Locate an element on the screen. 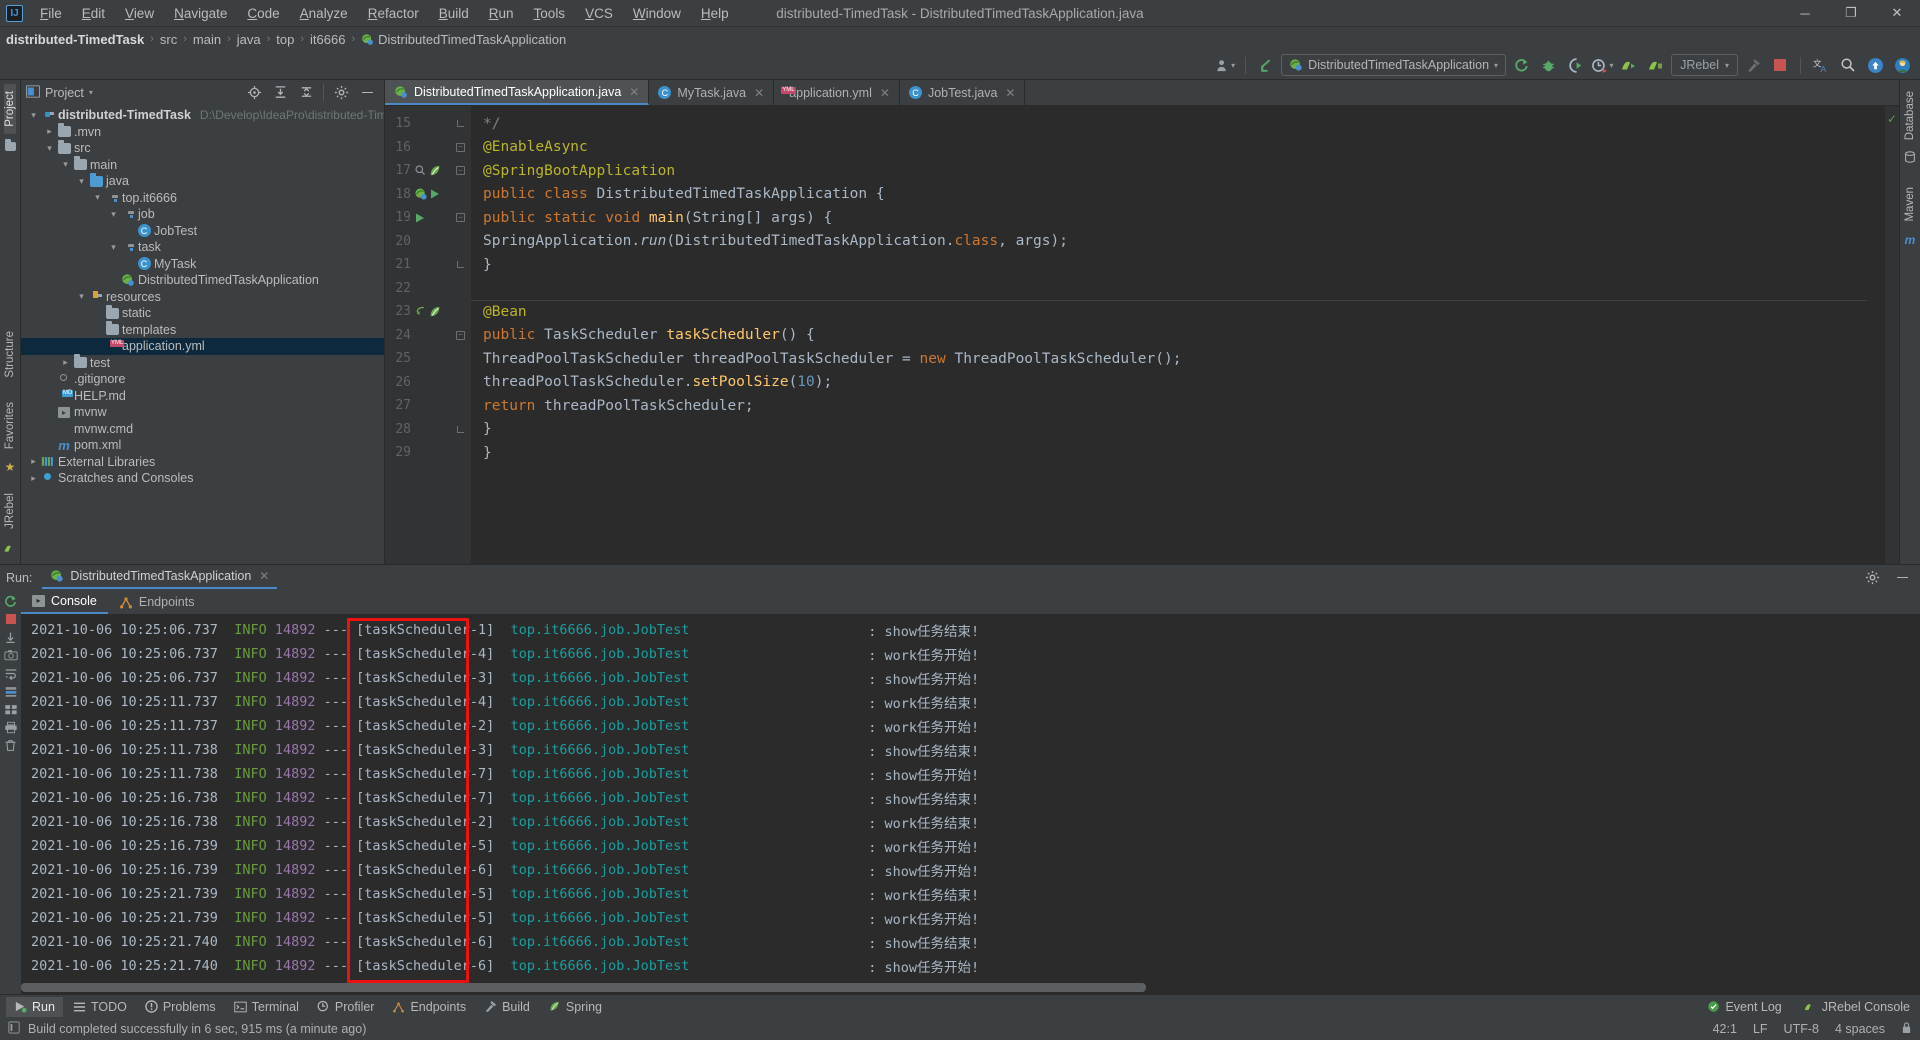 This screenshot has height=1040, width=1920. rerun-icon is located at coordinates (11, 601).